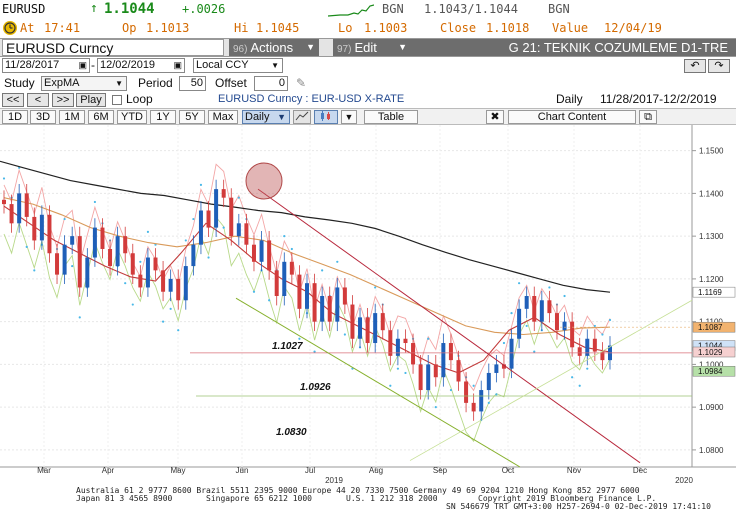 The height and width of the screenshot is (530, 736). I want to click on redo-button: ↷, so click(719, 66).